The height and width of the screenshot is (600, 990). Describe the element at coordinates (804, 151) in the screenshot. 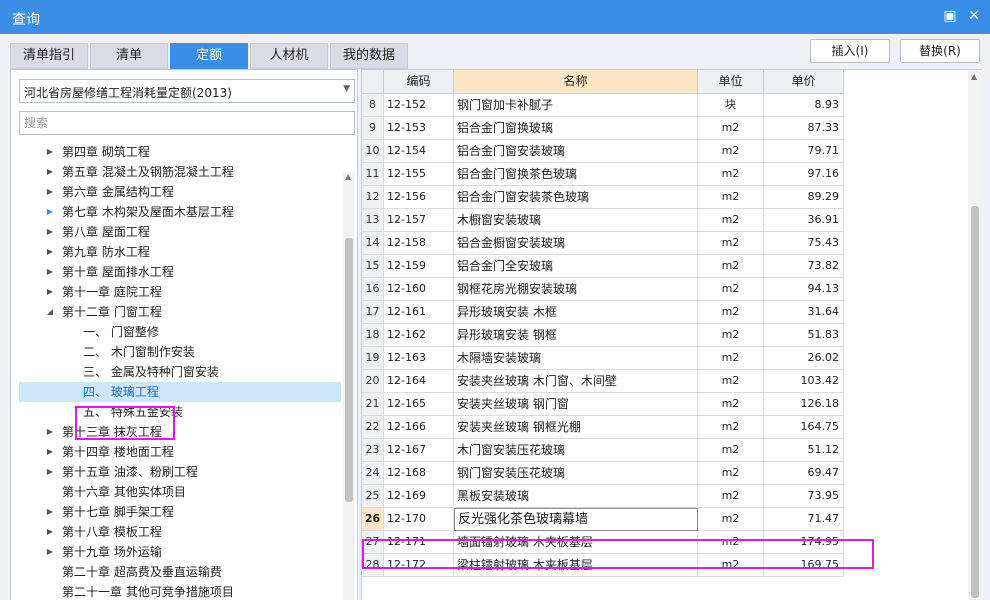

I see `price-cell: 79.71` at that location.